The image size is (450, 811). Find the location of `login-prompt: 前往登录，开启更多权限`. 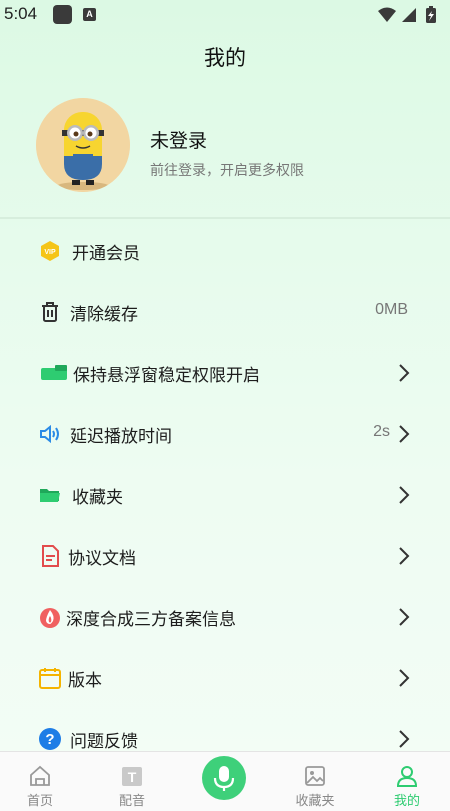

login-prompt: 前往登录，开启更多权限 is located at coordinates (227, 170).